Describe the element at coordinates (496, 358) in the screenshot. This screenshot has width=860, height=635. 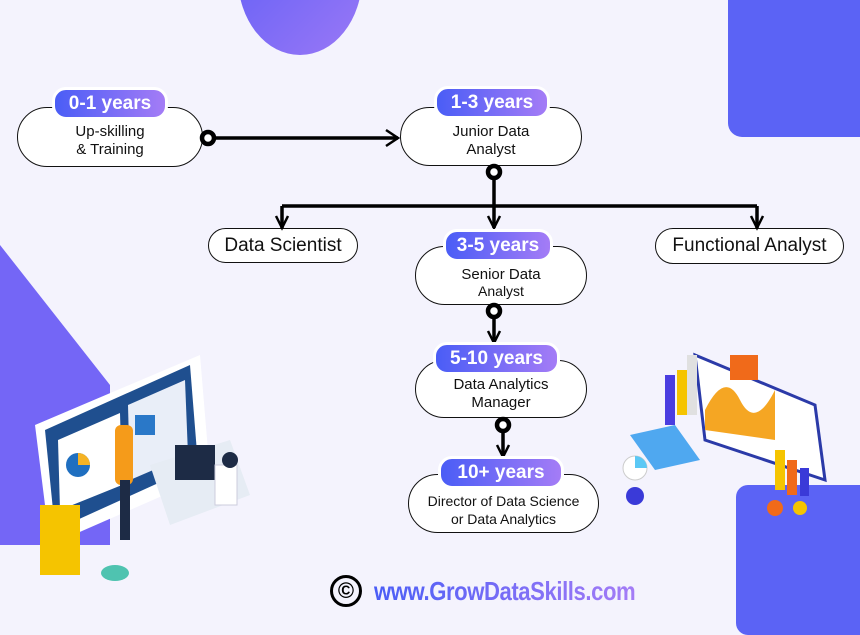
I see `years-badge: 5-10 years` at that location.